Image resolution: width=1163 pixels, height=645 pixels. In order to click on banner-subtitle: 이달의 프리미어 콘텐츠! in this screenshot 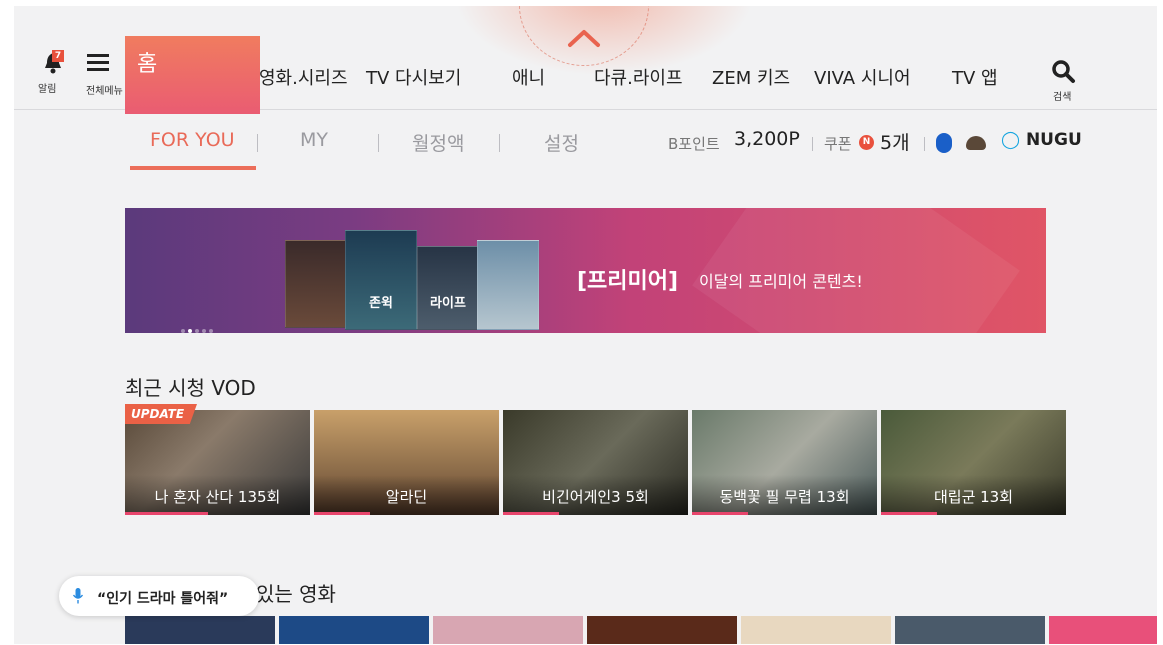, I will do `click(781, 281)`.